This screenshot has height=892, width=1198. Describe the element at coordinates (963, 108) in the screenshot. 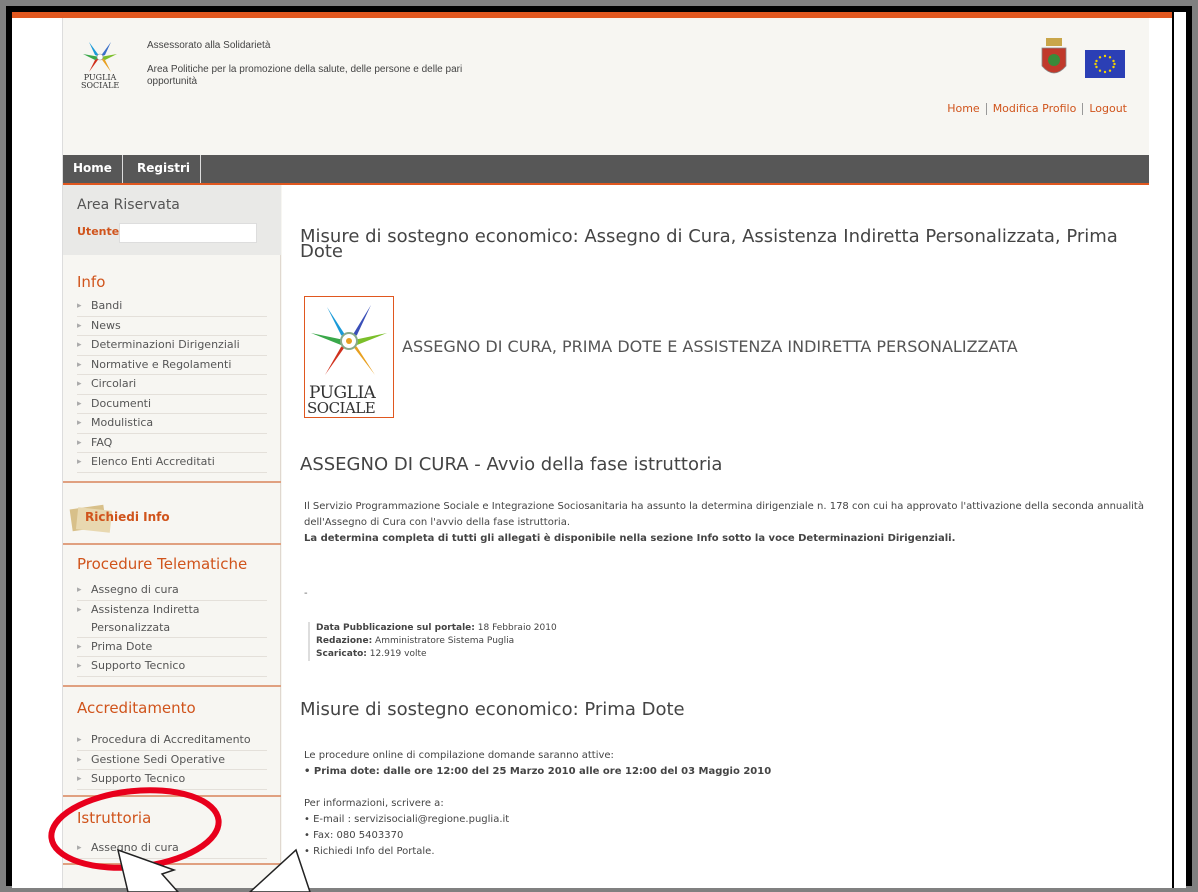

I see `home-link: Home` at that location.